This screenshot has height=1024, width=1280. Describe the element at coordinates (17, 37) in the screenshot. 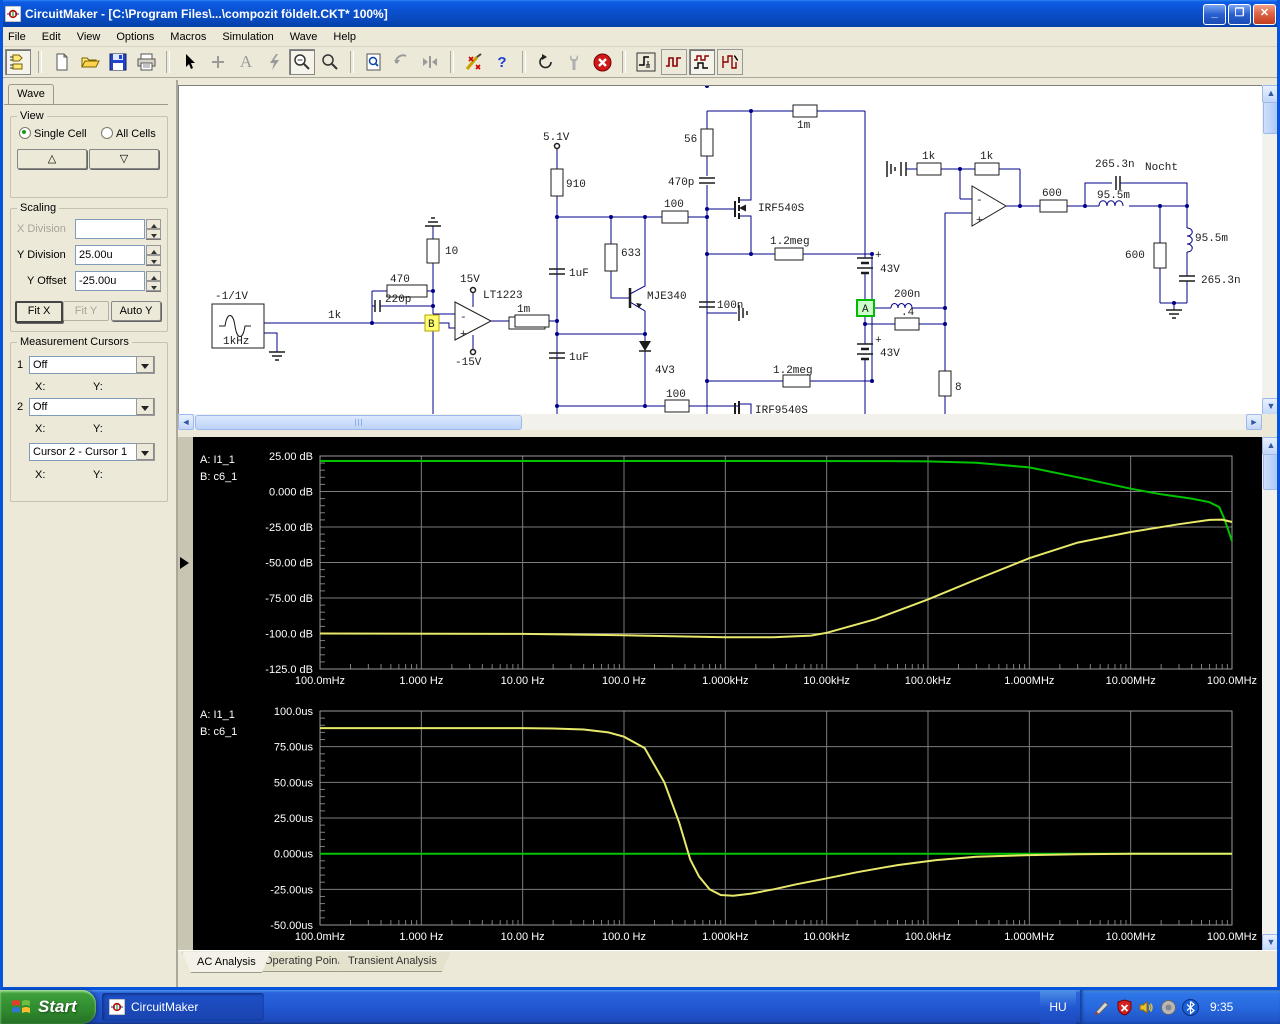

I see `menu-file: File` at that location.